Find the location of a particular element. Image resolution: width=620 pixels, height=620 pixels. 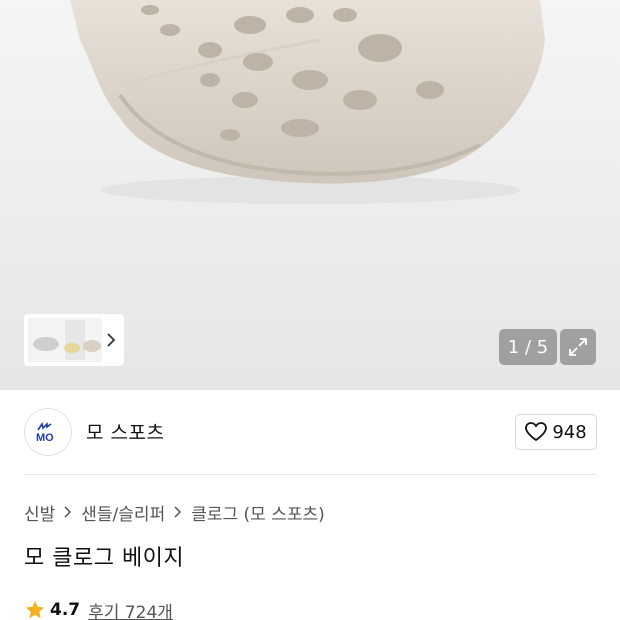

like-button: 948 is located at coordinates (556, 432).